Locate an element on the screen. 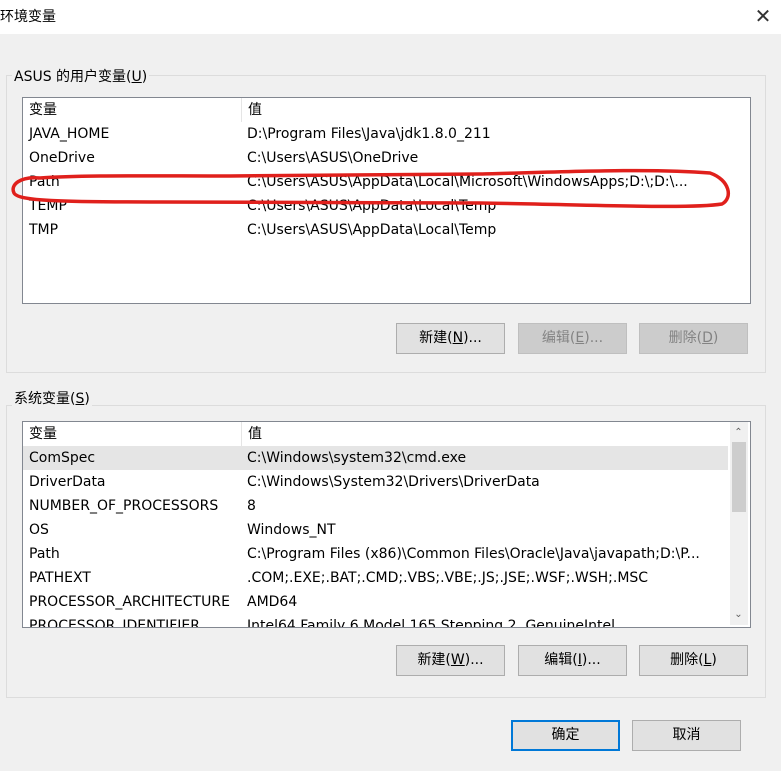 The width and height of the screenshot is (781, 771). variable-value-cell: C:\Windows\system32\cmd.exe is located at coordinates (357, 458).